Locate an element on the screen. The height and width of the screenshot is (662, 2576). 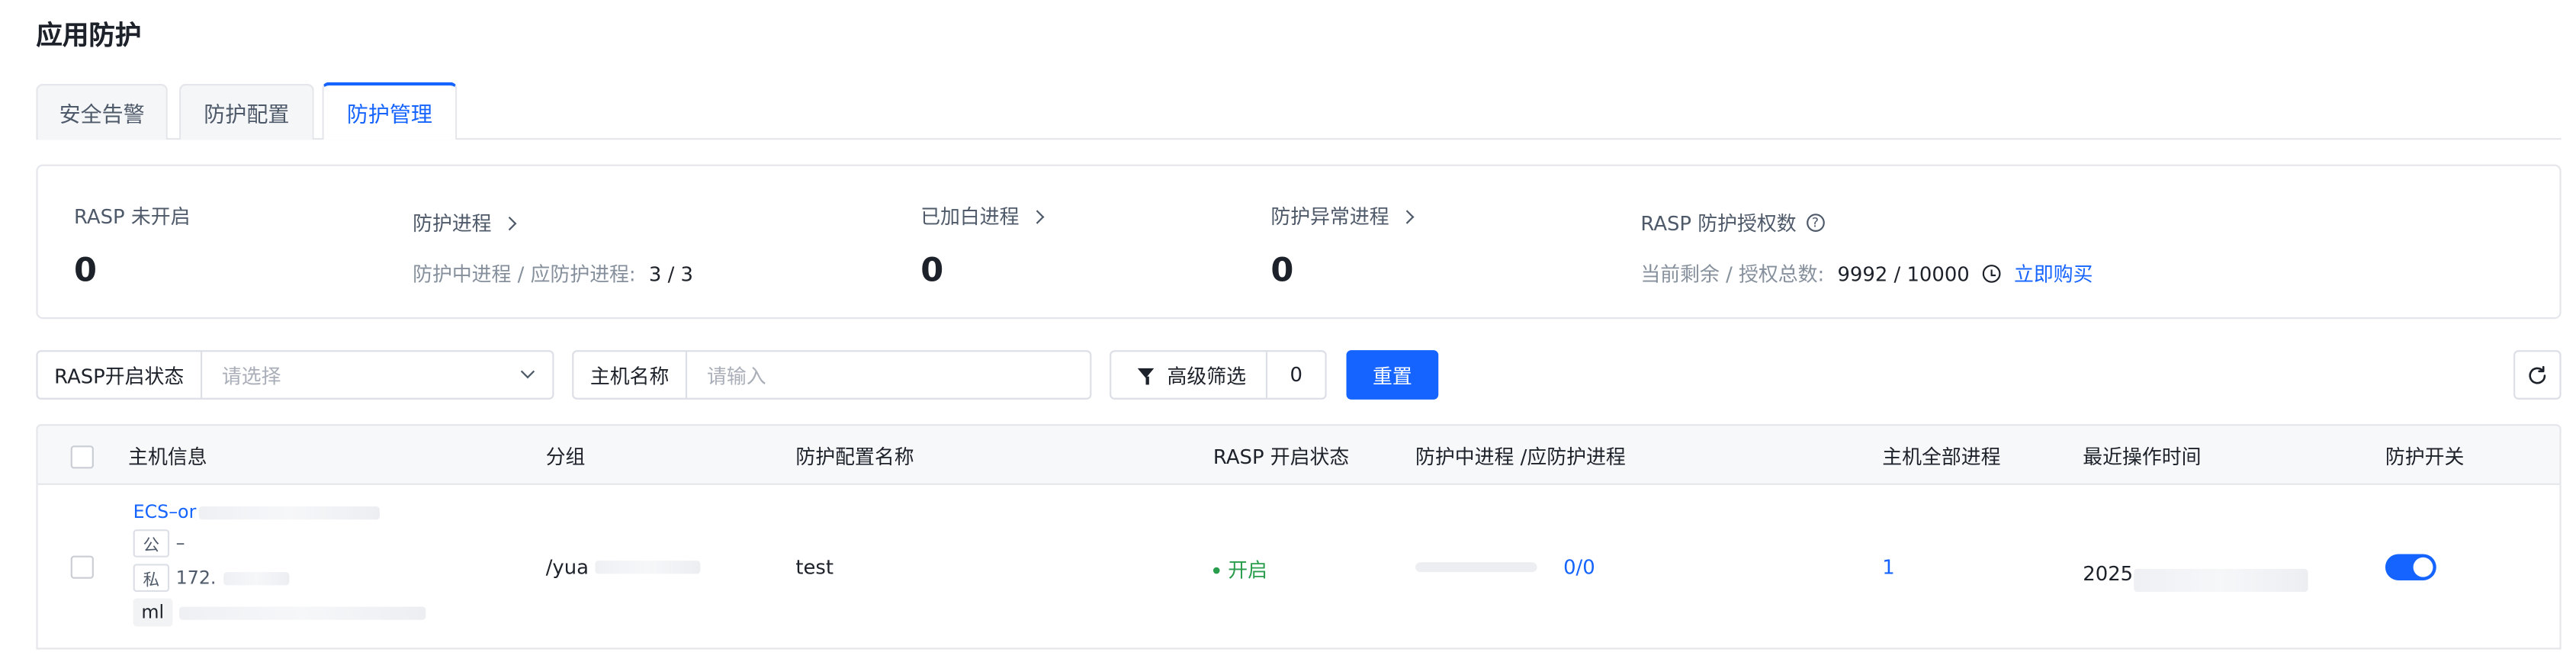
header-group: 分组 is located at coordinates (565, 457).